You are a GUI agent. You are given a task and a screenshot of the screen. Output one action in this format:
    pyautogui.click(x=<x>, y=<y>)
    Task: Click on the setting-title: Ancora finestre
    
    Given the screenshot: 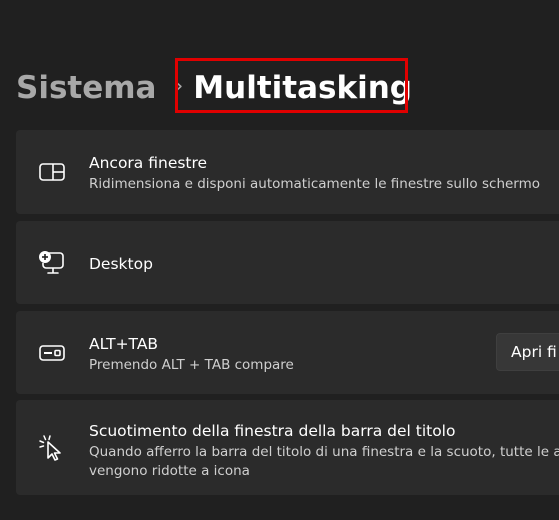 What is the action you would take?
    pyautogui.click(x=148, y=163)
    